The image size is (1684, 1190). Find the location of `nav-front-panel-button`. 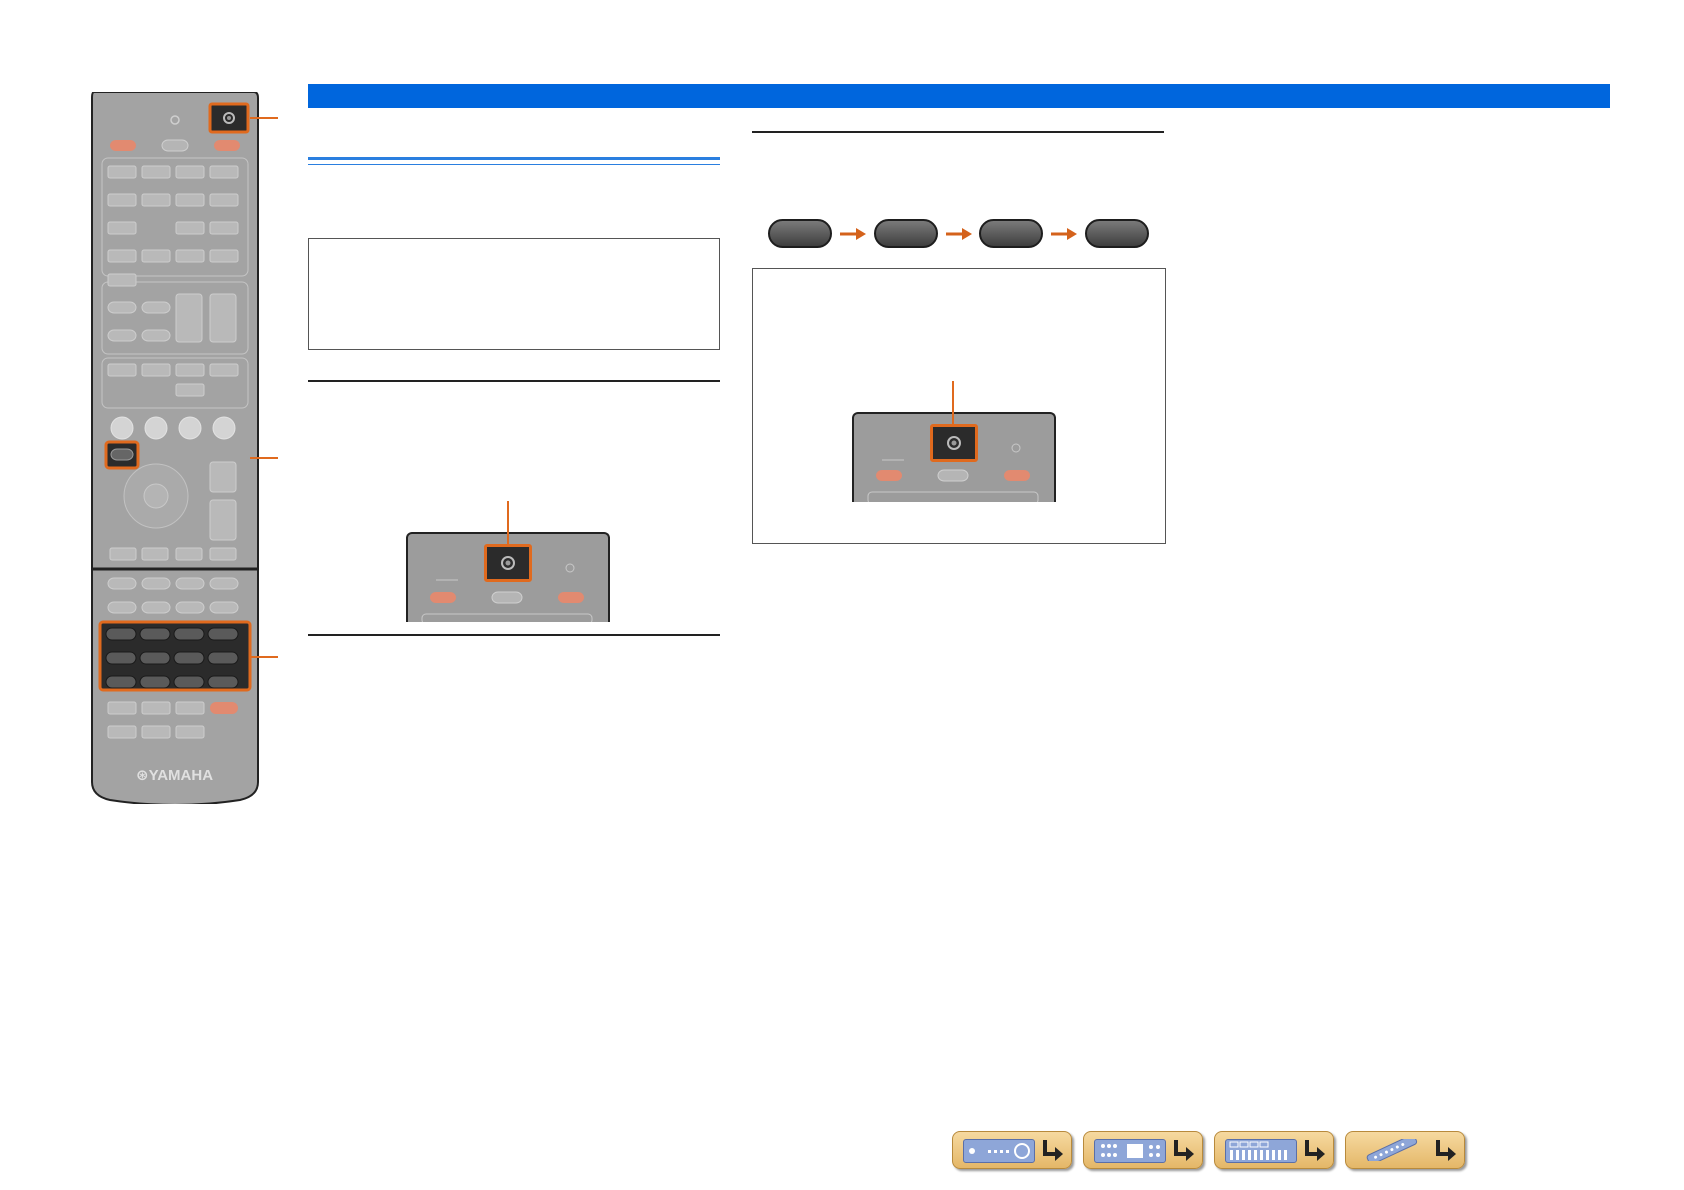

nav-front-panel-button is located at coordinates (1012, 1150).